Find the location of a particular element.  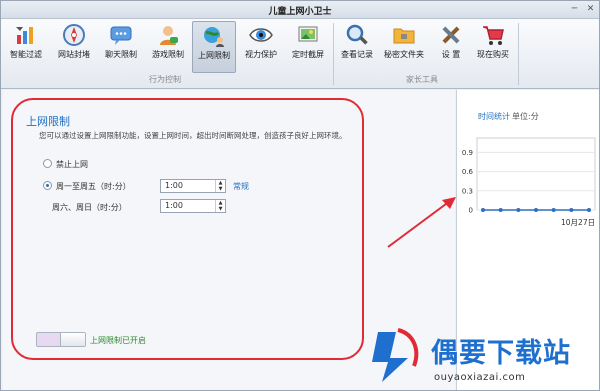

usage-chart: 0.90.60.30 is located at coordinates (529, 176).